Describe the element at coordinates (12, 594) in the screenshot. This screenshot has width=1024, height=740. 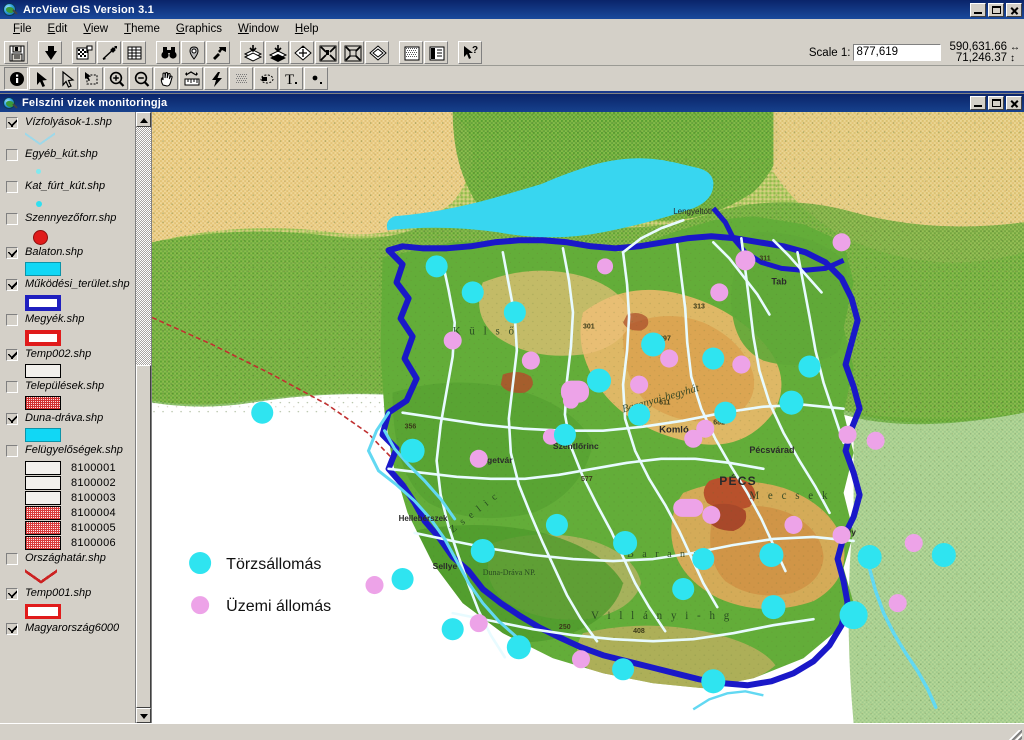
I see `layer-checkbox-temp001` at that location.